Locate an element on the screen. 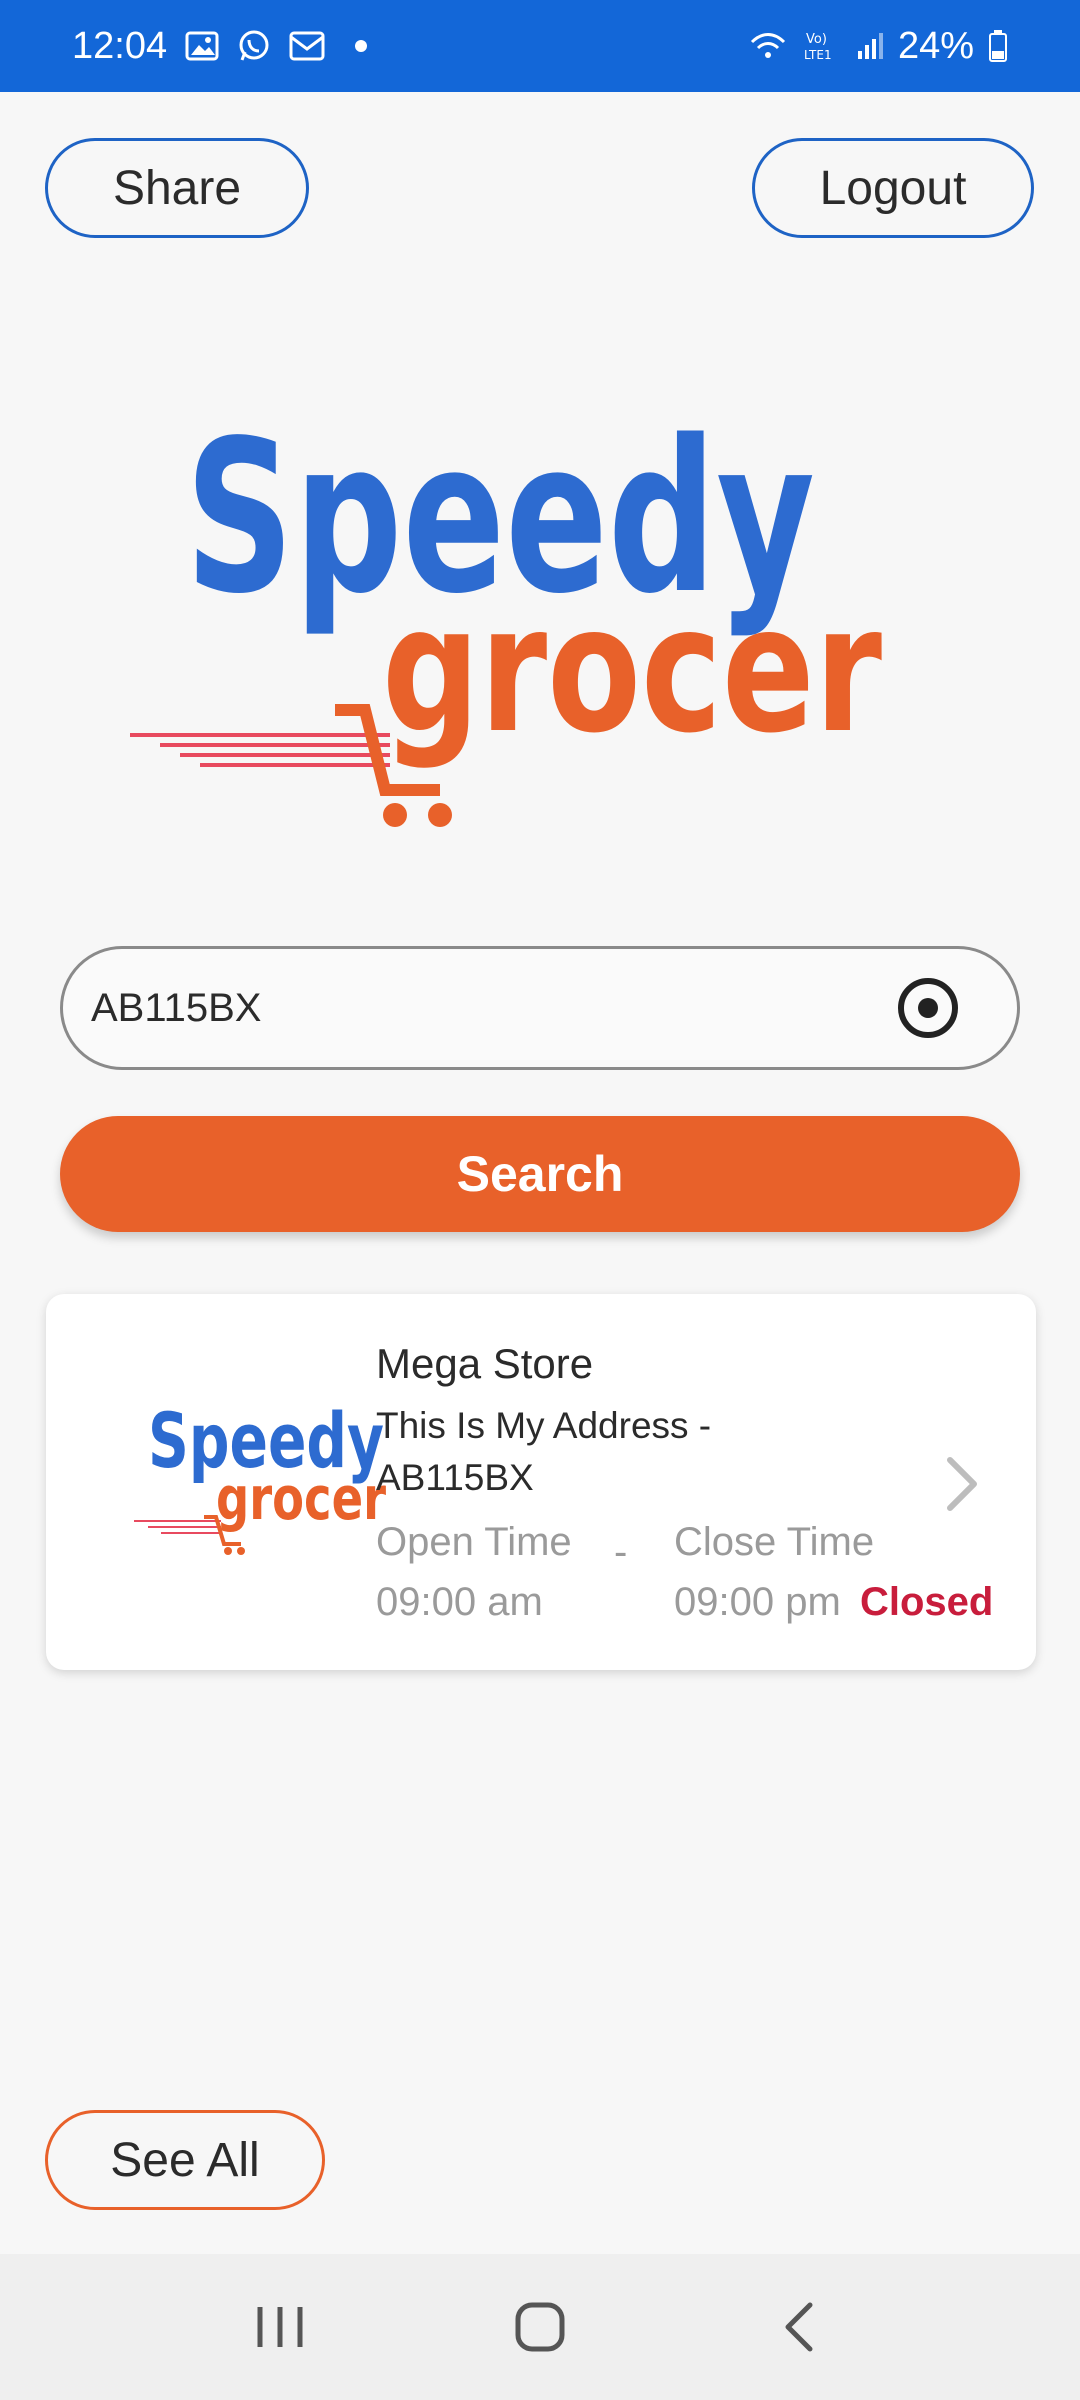  chevron-right-icon is located at coordinates (962, 1484).